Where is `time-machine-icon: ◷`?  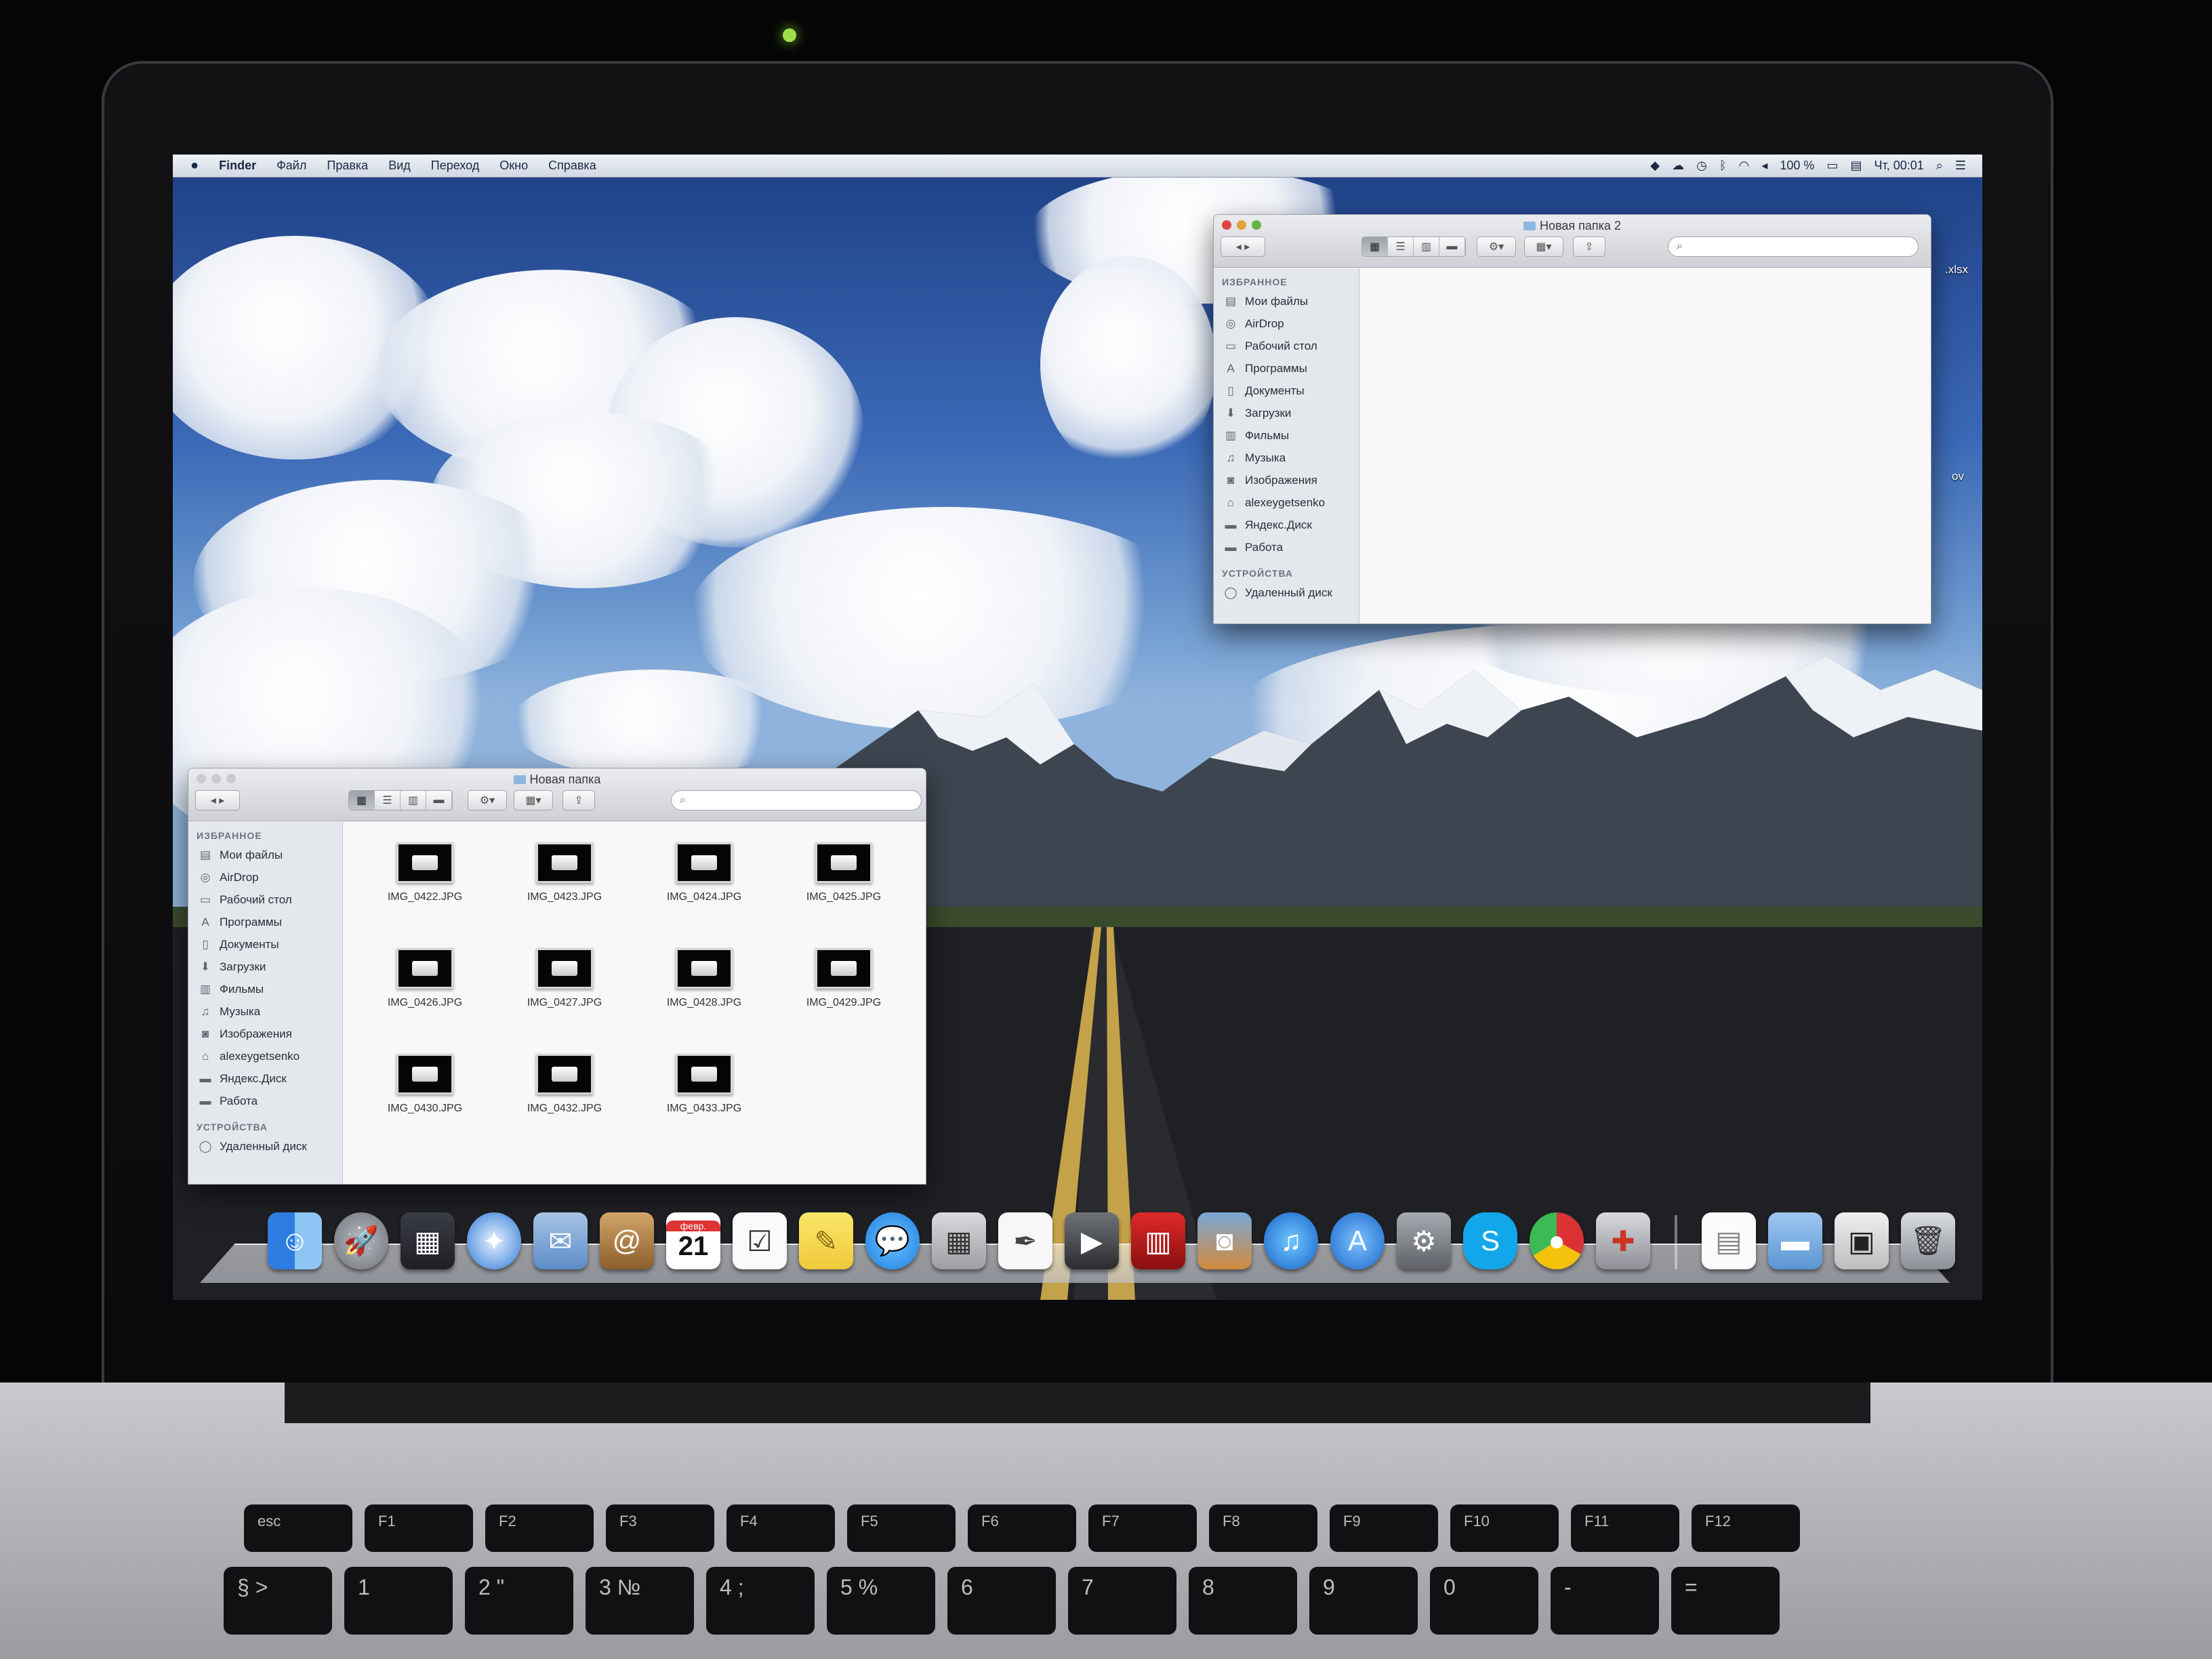 time-machine-icon: ◷ is located at coordinates (1702, 166).